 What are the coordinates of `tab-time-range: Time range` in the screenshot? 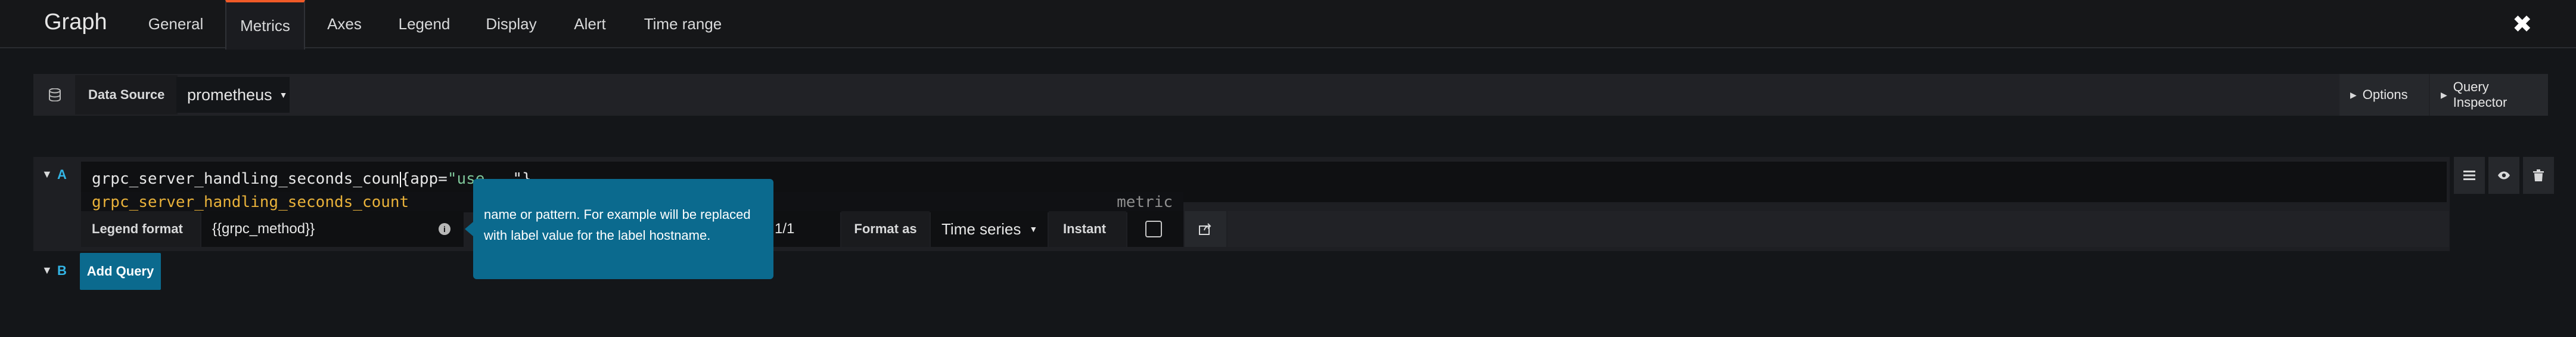 It's located at (683, 24).